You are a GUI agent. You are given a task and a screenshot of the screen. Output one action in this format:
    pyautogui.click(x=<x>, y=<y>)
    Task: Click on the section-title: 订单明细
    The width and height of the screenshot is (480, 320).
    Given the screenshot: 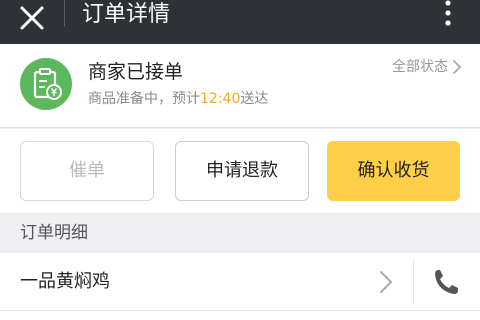 What is the action you would take?
    pyautogui.click(x=54, y=233)
    